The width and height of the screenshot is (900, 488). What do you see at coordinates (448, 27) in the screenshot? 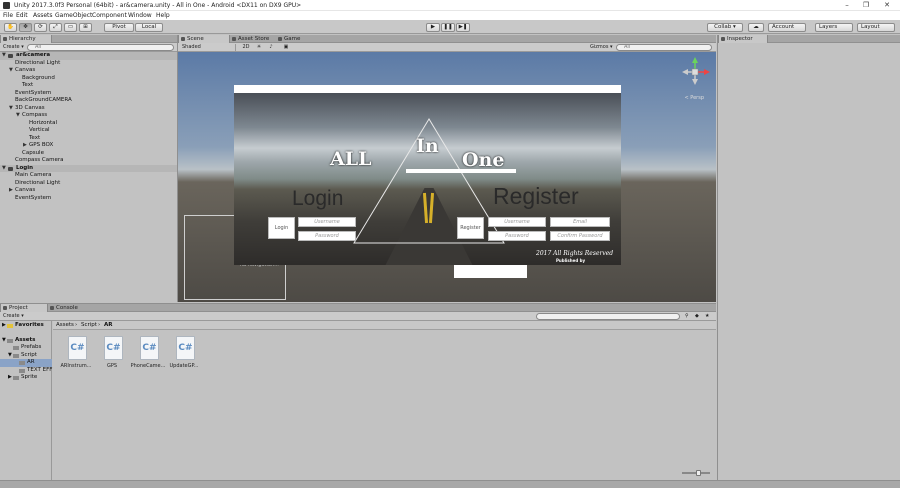
I see `pause-button: ❚❚` at bounding box center [448, 27].